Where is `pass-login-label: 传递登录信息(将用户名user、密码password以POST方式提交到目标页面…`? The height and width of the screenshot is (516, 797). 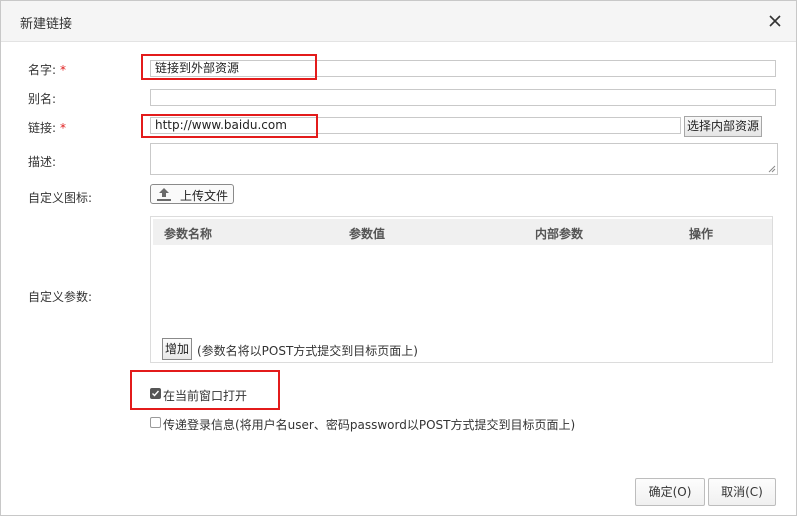 pass-login-label: 传递登录信息(将用户名user、密码password以POST方式提交到目标页面… is located at coordinates (369, 425).